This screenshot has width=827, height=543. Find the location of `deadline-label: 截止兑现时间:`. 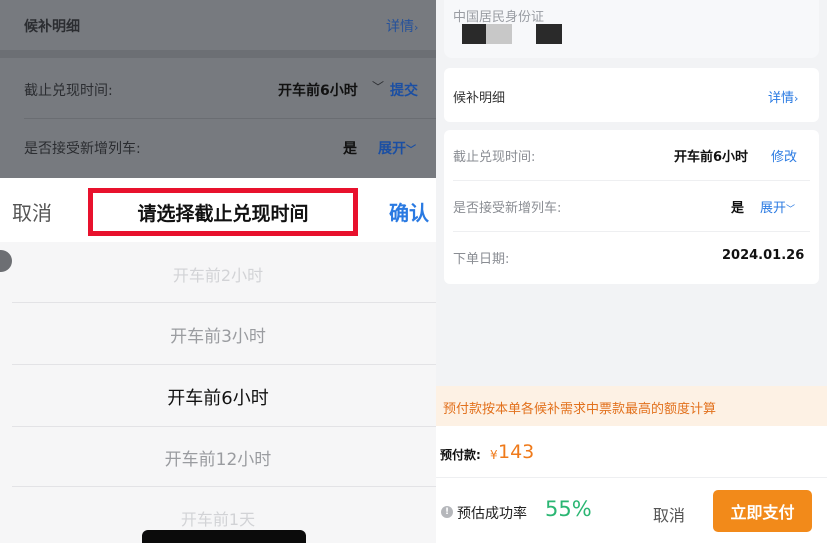

deadline-label: 截止兑现时间: is located at coordinates (494, 157).